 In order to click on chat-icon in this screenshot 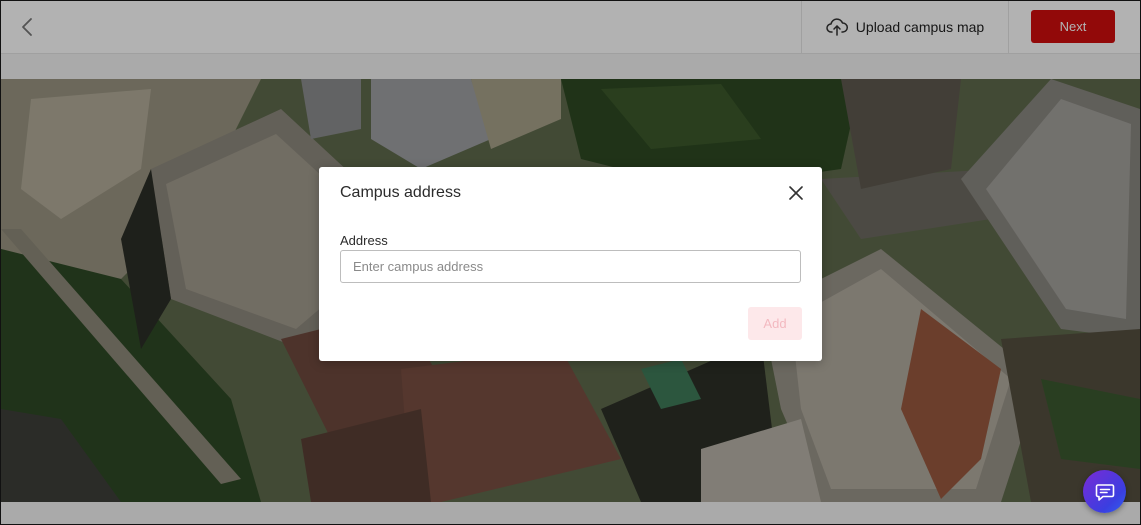, I will do `click(1104, 492)`.